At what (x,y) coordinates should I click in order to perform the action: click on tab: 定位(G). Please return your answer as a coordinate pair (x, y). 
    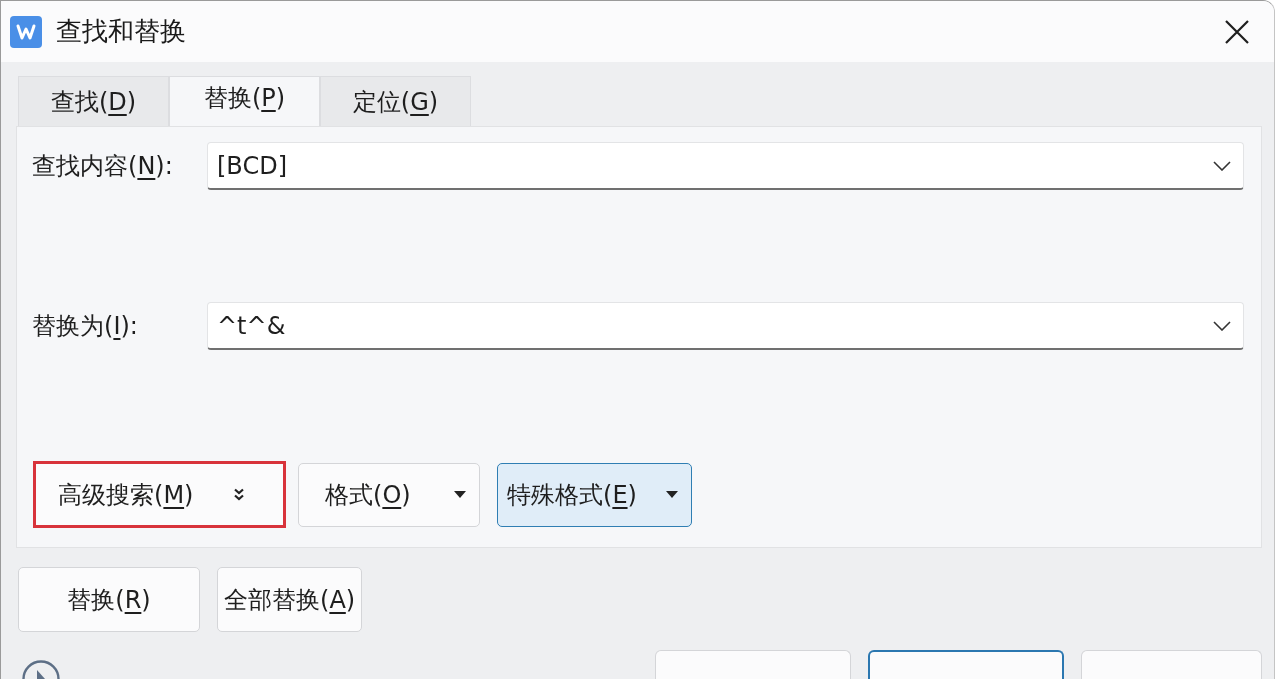
    Looking at the image, I should click on (395, 101).